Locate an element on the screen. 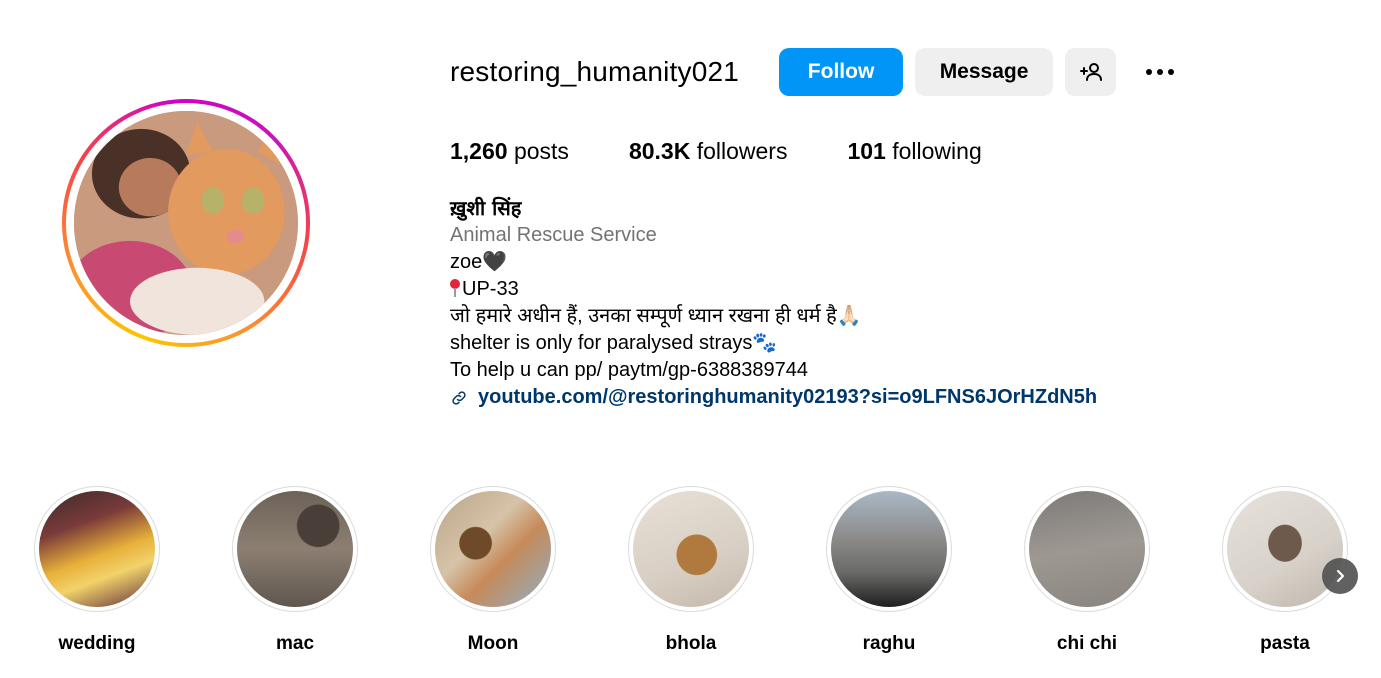 The height and width of the screenshot is (678, 1381). profile-photo-art is located at coordinates (186, 223).